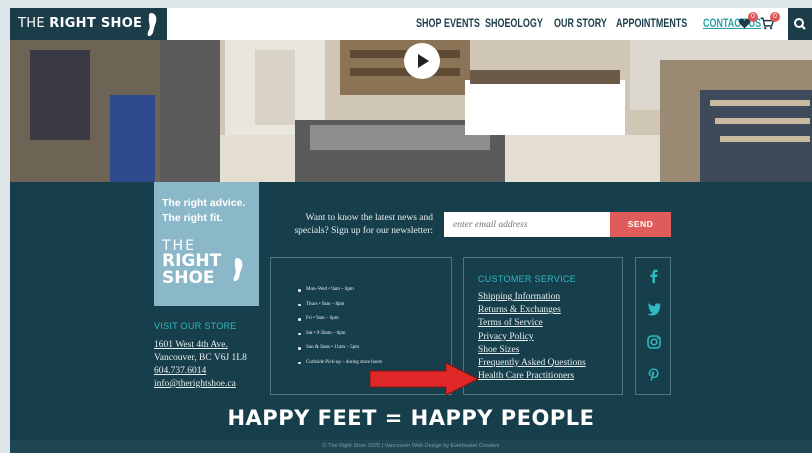  What do you see at coordinates (428, 24) in the screenshot?
I see `menu-item-shop: SHOP` at bounding box center [428, 24].